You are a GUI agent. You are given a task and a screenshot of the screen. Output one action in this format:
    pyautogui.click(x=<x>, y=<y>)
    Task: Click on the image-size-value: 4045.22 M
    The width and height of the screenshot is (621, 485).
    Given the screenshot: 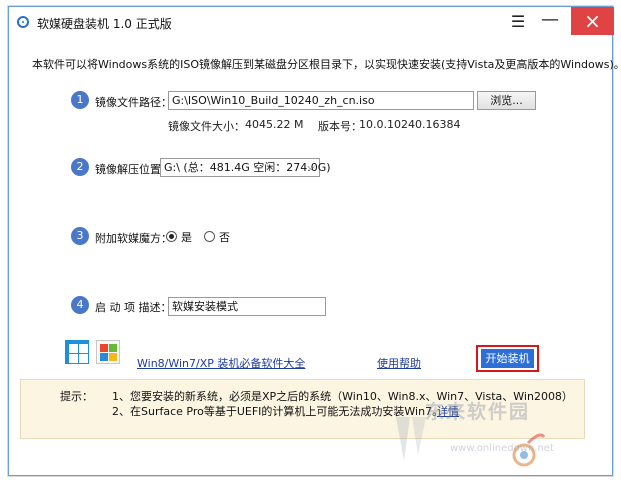 What is the action you would take?
    pyautogui.click(x=274, y=124)
    